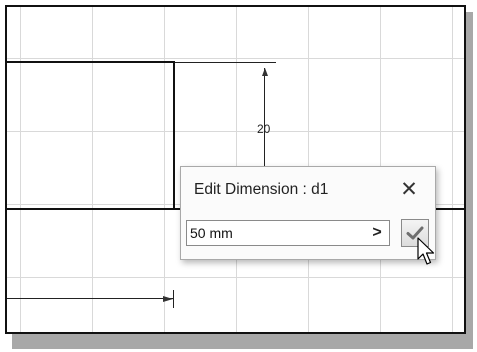  I want to click on extension-line-top, so click(225, 62).